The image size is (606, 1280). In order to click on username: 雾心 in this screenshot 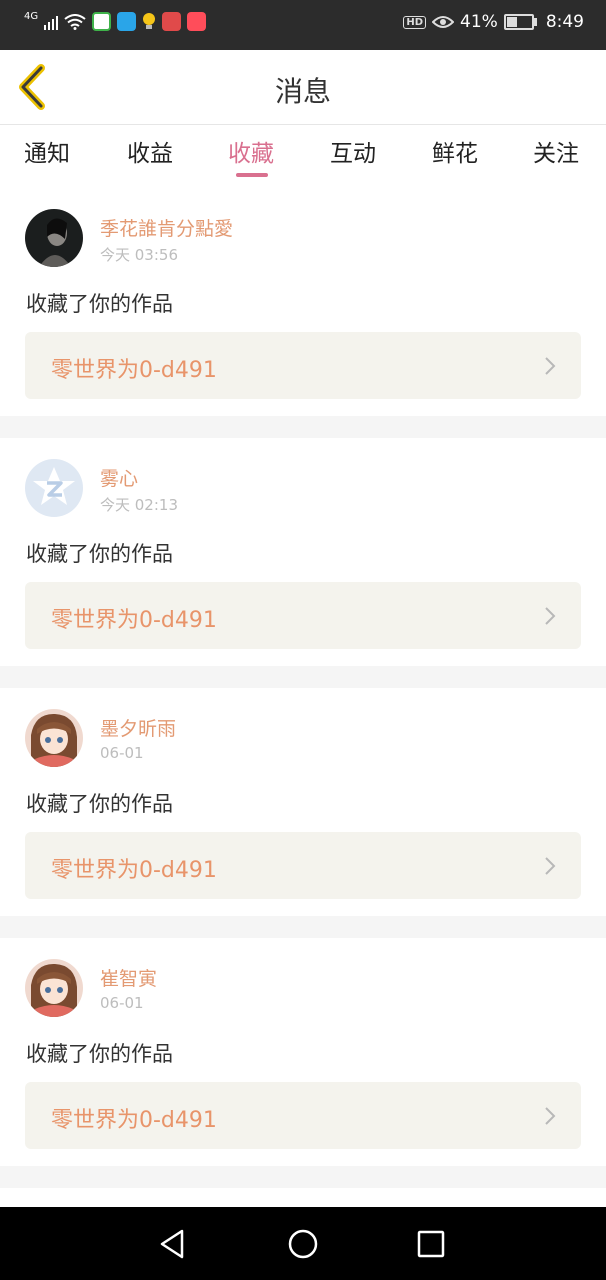, I will do `click(119, 477)`.